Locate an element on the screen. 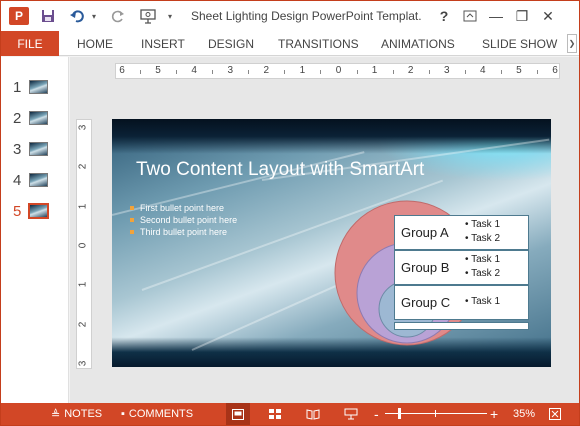 The height and width of the screenshot is (426, 580). close-button: ✕ is located at coordinates (548, 16).